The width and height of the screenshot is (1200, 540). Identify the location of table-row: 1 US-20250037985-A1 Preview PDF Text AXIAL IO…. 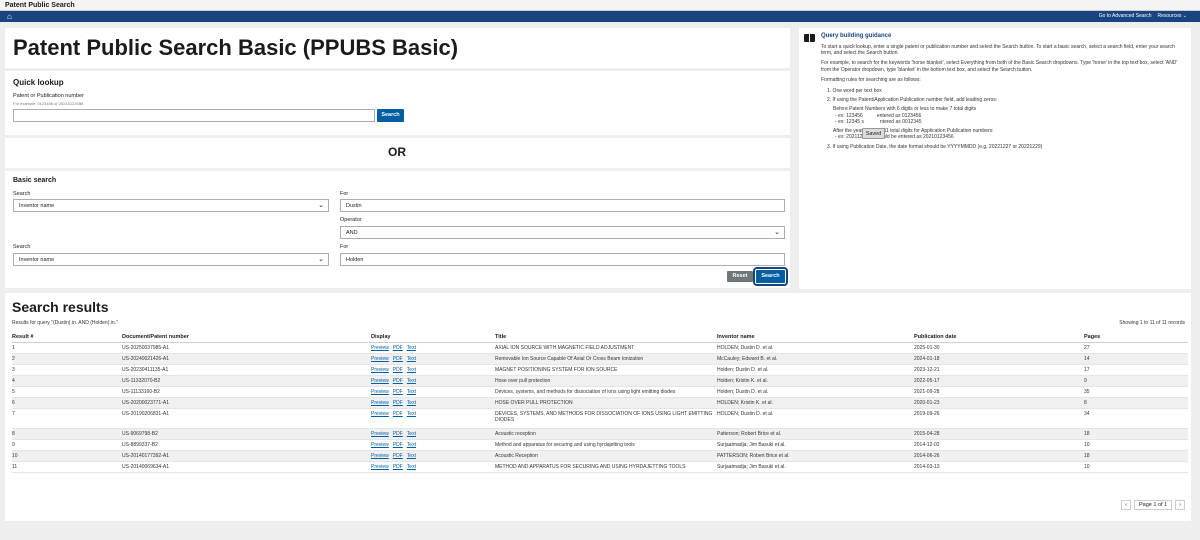
(600, 348).